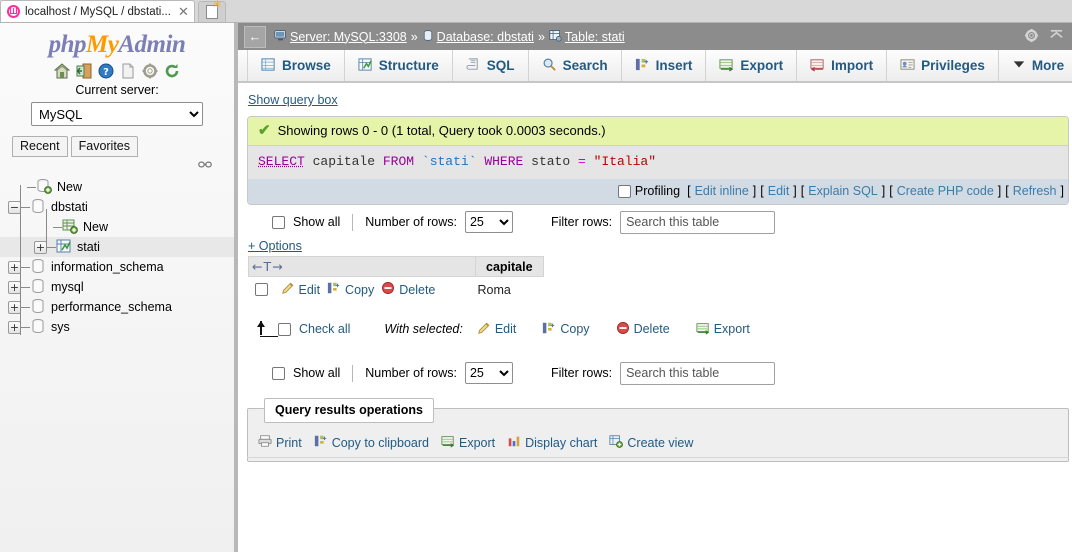 This screenshot has width=1072, height=552. I want to click on tab-label: Insert, so click(674, 65).